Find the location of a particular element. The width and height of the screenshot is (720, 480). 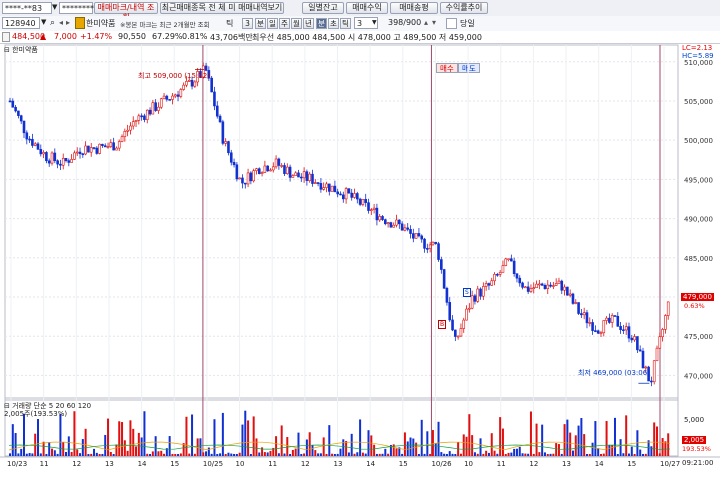

time-tick-label: 10 is located at coordinates (240, 464).